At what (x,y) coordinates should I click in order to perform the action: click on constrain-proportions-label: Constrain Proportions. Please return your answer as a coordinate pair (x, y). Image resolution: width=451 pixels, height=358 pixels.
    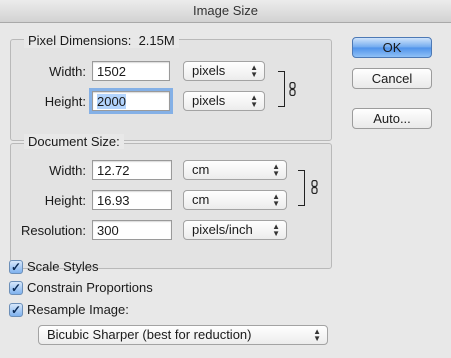
    Looking at the image, I should click on (90, 287).